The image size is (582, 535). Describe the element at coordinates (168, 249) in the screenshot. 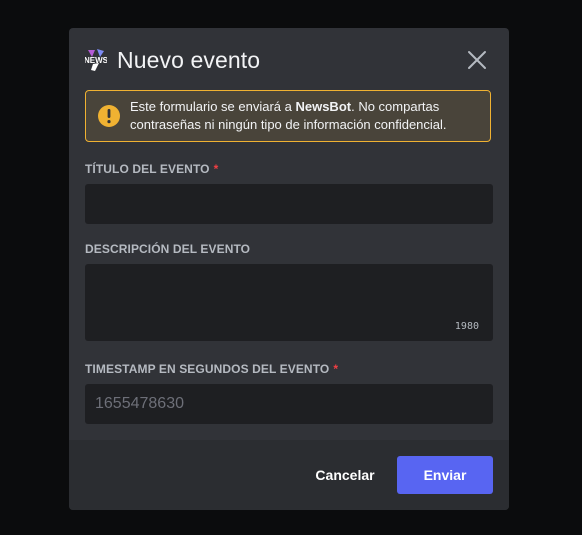

I see `description-field-label: Descripción del evento` at that location.